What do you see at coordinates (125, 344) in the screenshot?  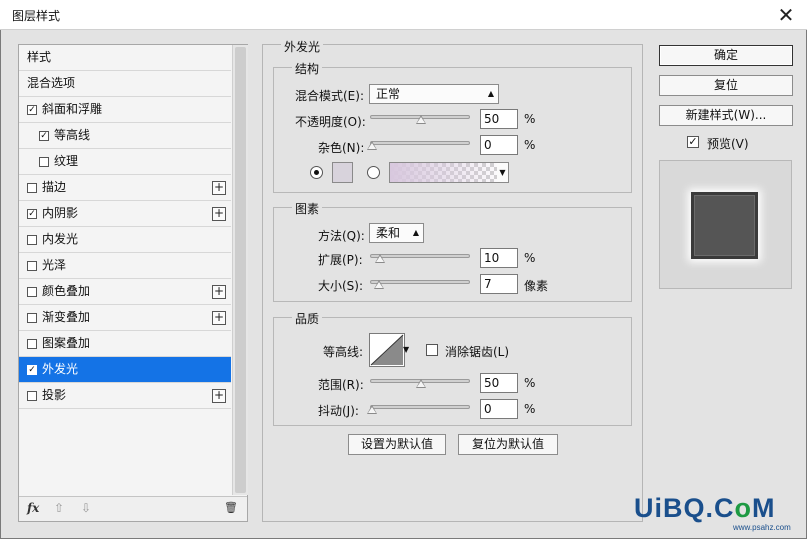 I see `style-item: 图案叠加` at bounding box center [125, 344].